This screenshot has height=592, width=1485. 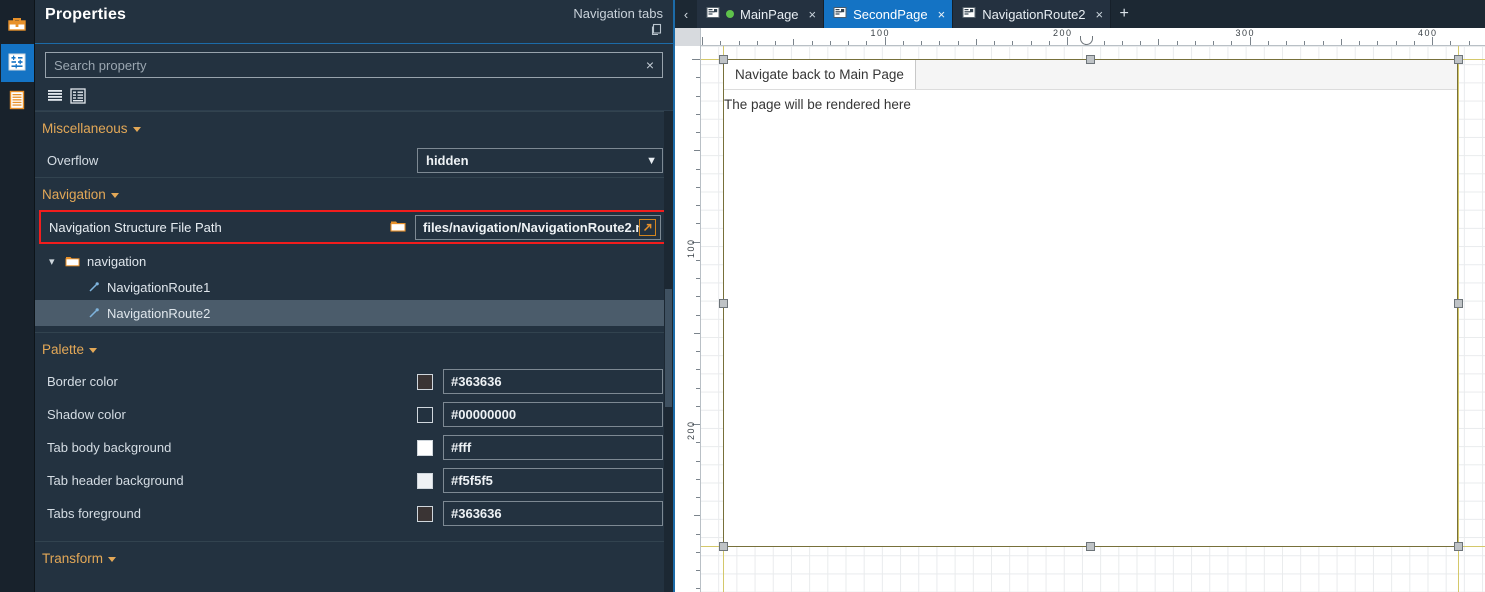 I want to click on horizontal-ruler: 100 200 300 400, so click(x=1080, y=37).